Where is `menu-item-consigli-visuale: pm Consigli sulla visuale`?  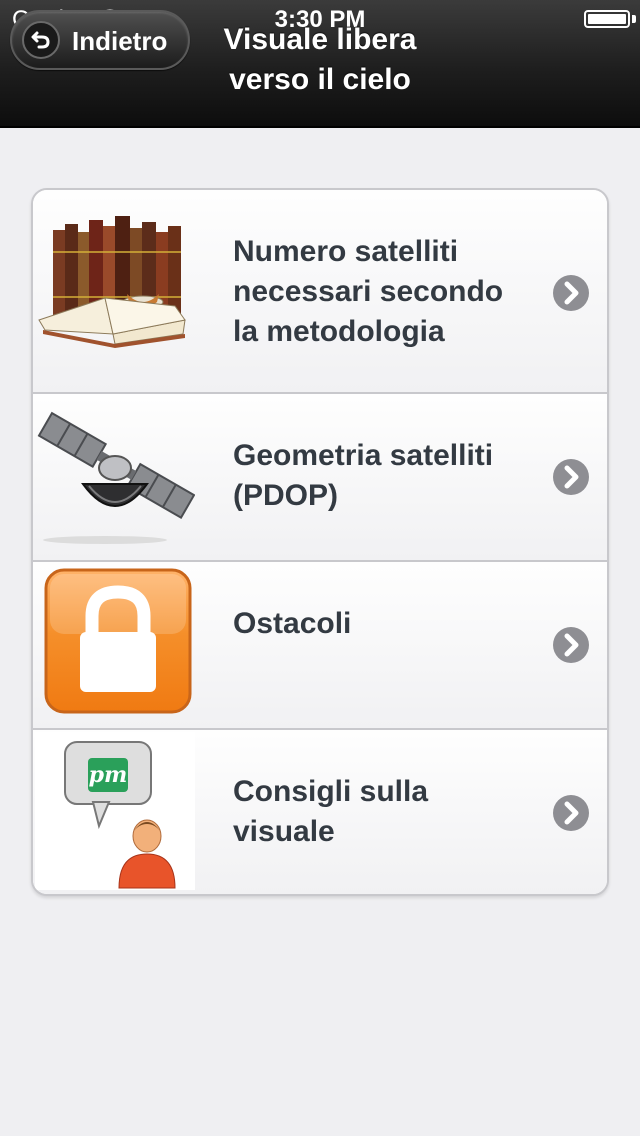
menu-item-consigli-visuale: pm Consigli sulla visuale is located at coordinates (320, 812).